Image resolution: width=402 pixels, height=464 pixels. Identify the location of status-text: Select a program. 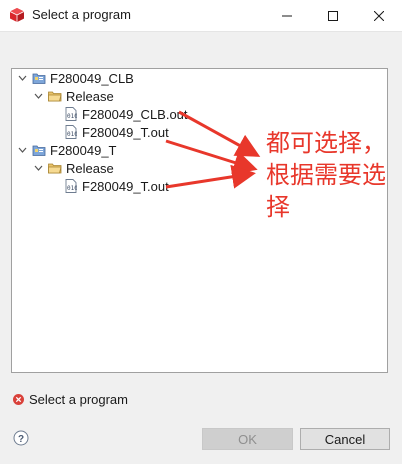
(78, 399).